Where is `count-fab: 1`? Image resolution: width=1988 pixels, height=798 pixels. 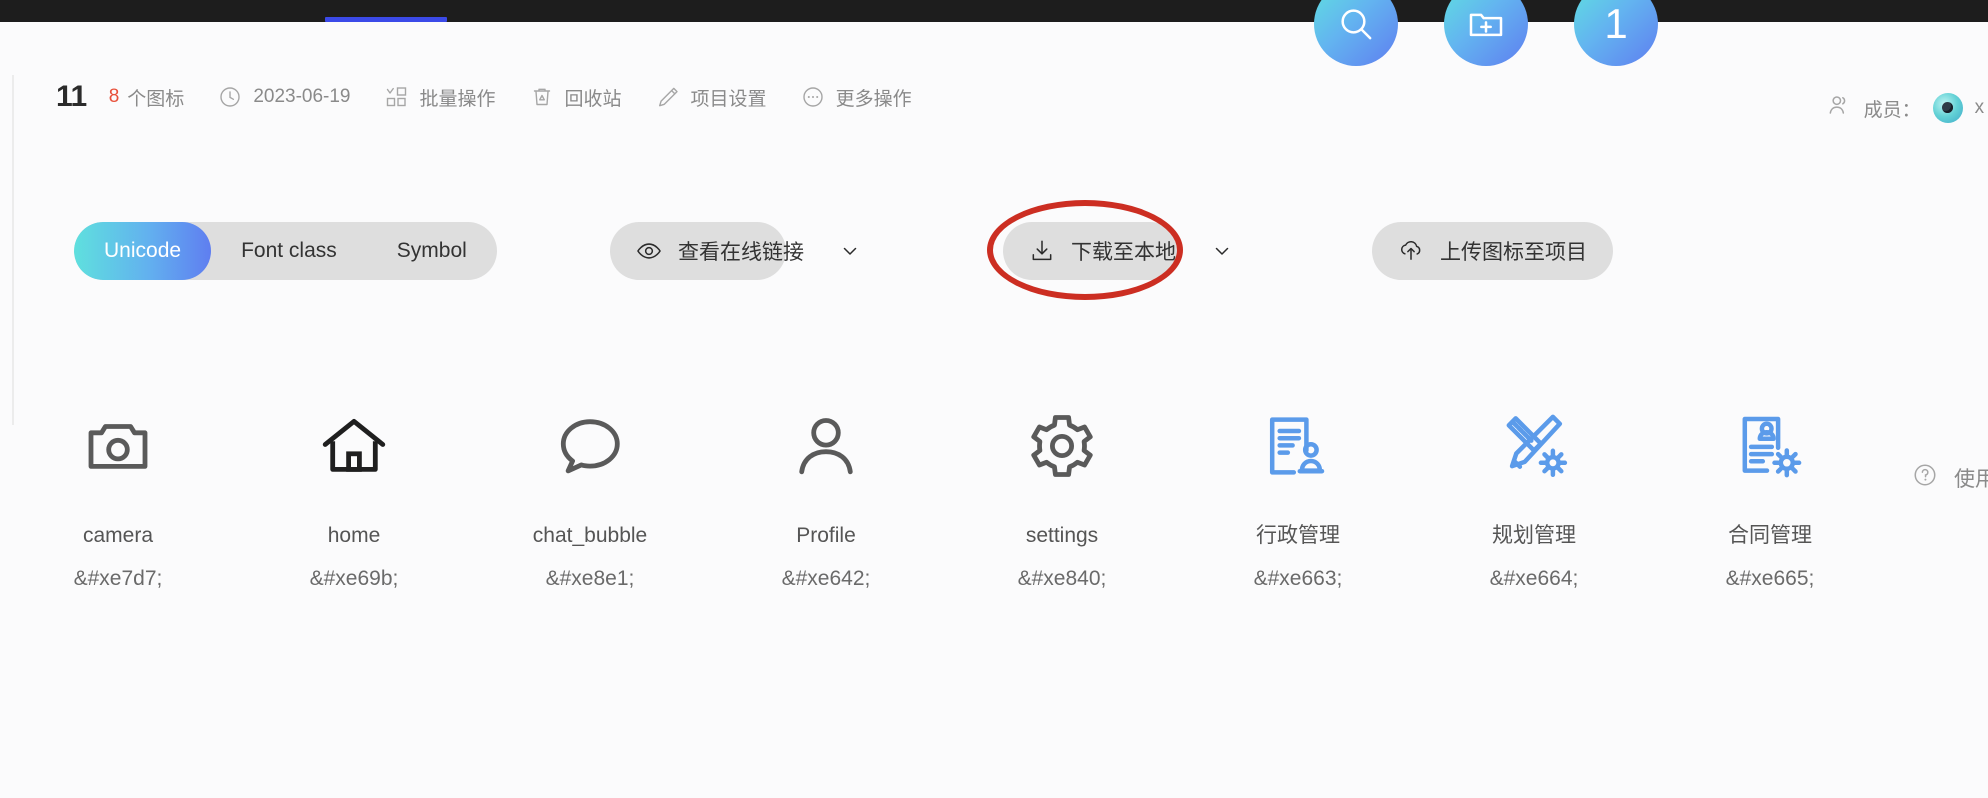
count-fab: 1 is located at coordinates (1616, 33).